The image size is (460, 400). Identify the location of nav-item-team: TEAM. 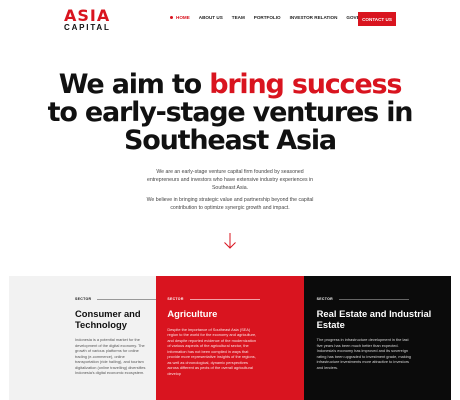
(238, 17).